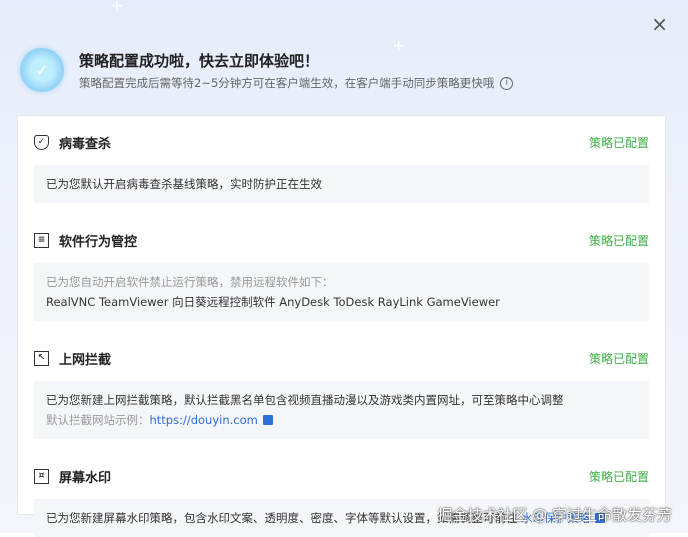 Image resolution: width=688 pixels, height=537 pixels. Describe the element at coordinates (41, 358) in the screenshot. I see `web-block-icon: ↖` at that location.